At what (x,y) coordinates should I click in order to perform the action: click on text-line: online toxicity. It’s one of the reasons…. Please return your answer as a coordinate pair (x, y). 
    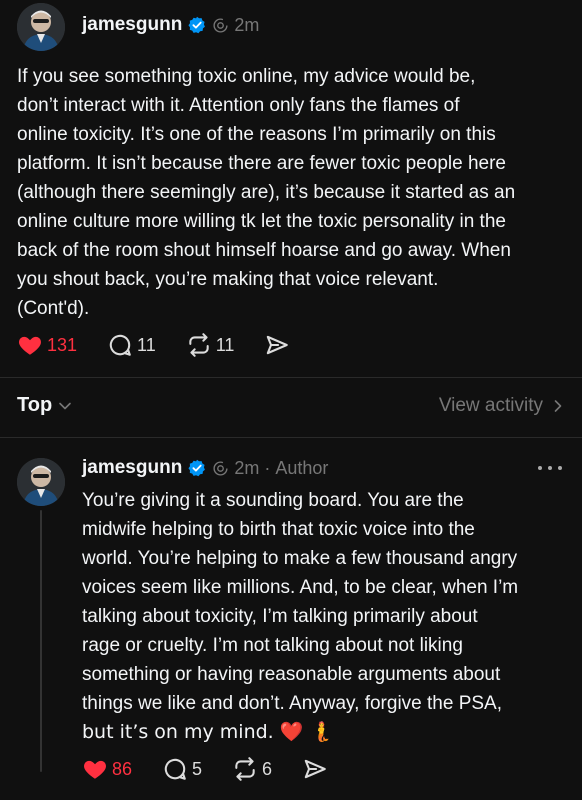
    Looking at the image, I should click on (256, 134).